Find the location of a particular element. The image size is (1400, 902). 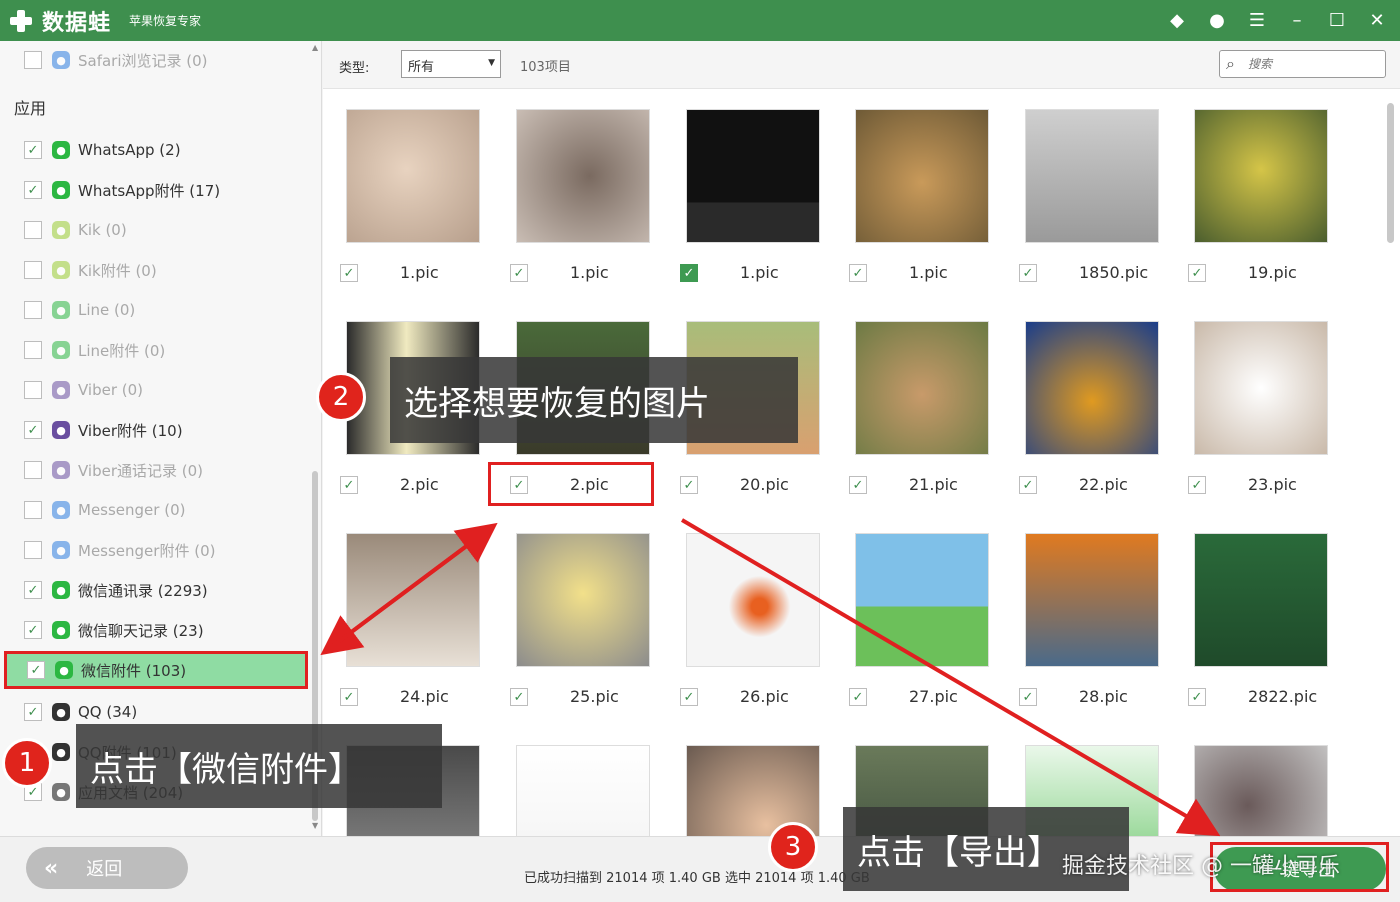

image-tile: ✓ 1850.pic is located at coordinates (1096, 205).